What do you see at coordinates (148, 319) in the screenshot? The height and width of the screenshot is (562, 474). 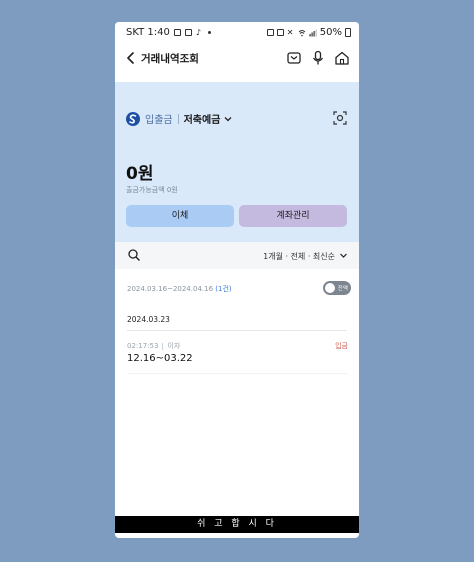 I see `group-date: 2024.03.23` at bounding box center [148, 319].